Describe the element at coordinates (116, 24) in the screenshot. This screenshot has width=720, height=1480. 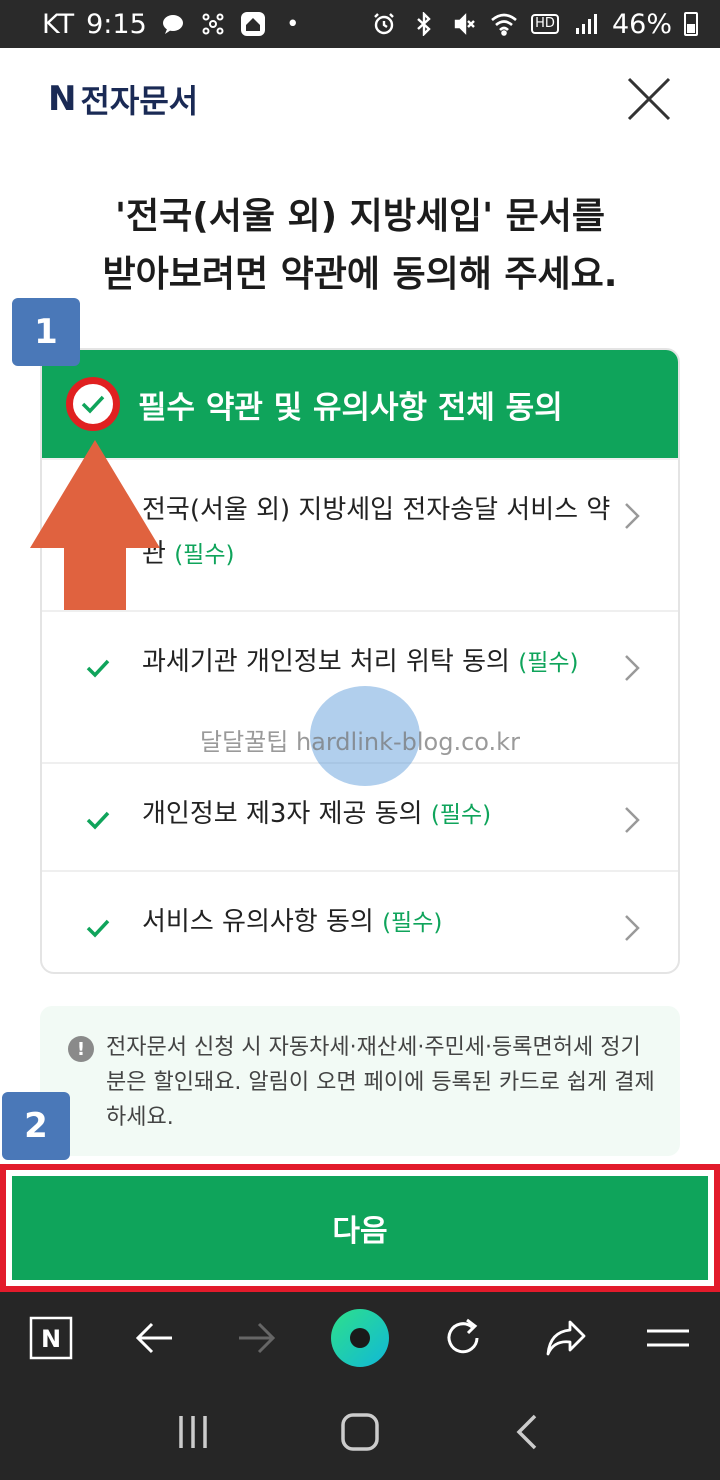
I see `status-time: 9:15` at that location.